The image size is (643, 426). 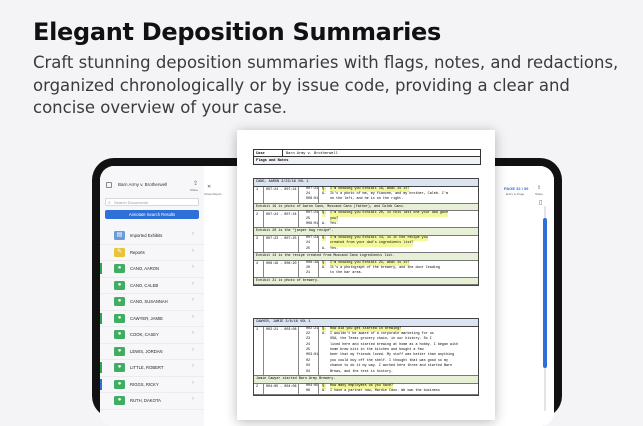 I want to click on sidebar-item: ● CANO, SUSANNAH ›, so click(x=152, y=302).